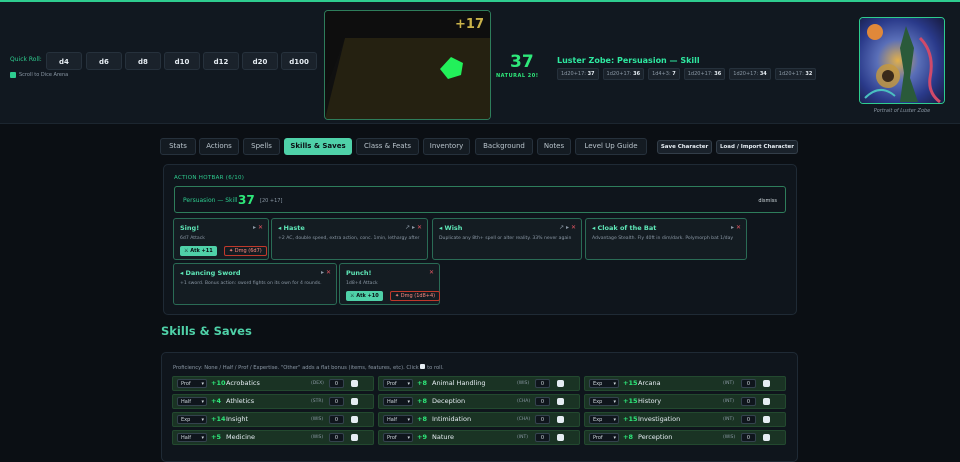 This screenshot has width=960, height=462. Describe the element at coordinates (504, 146) in the screenshot. I see `tab-background: Background` at that location.